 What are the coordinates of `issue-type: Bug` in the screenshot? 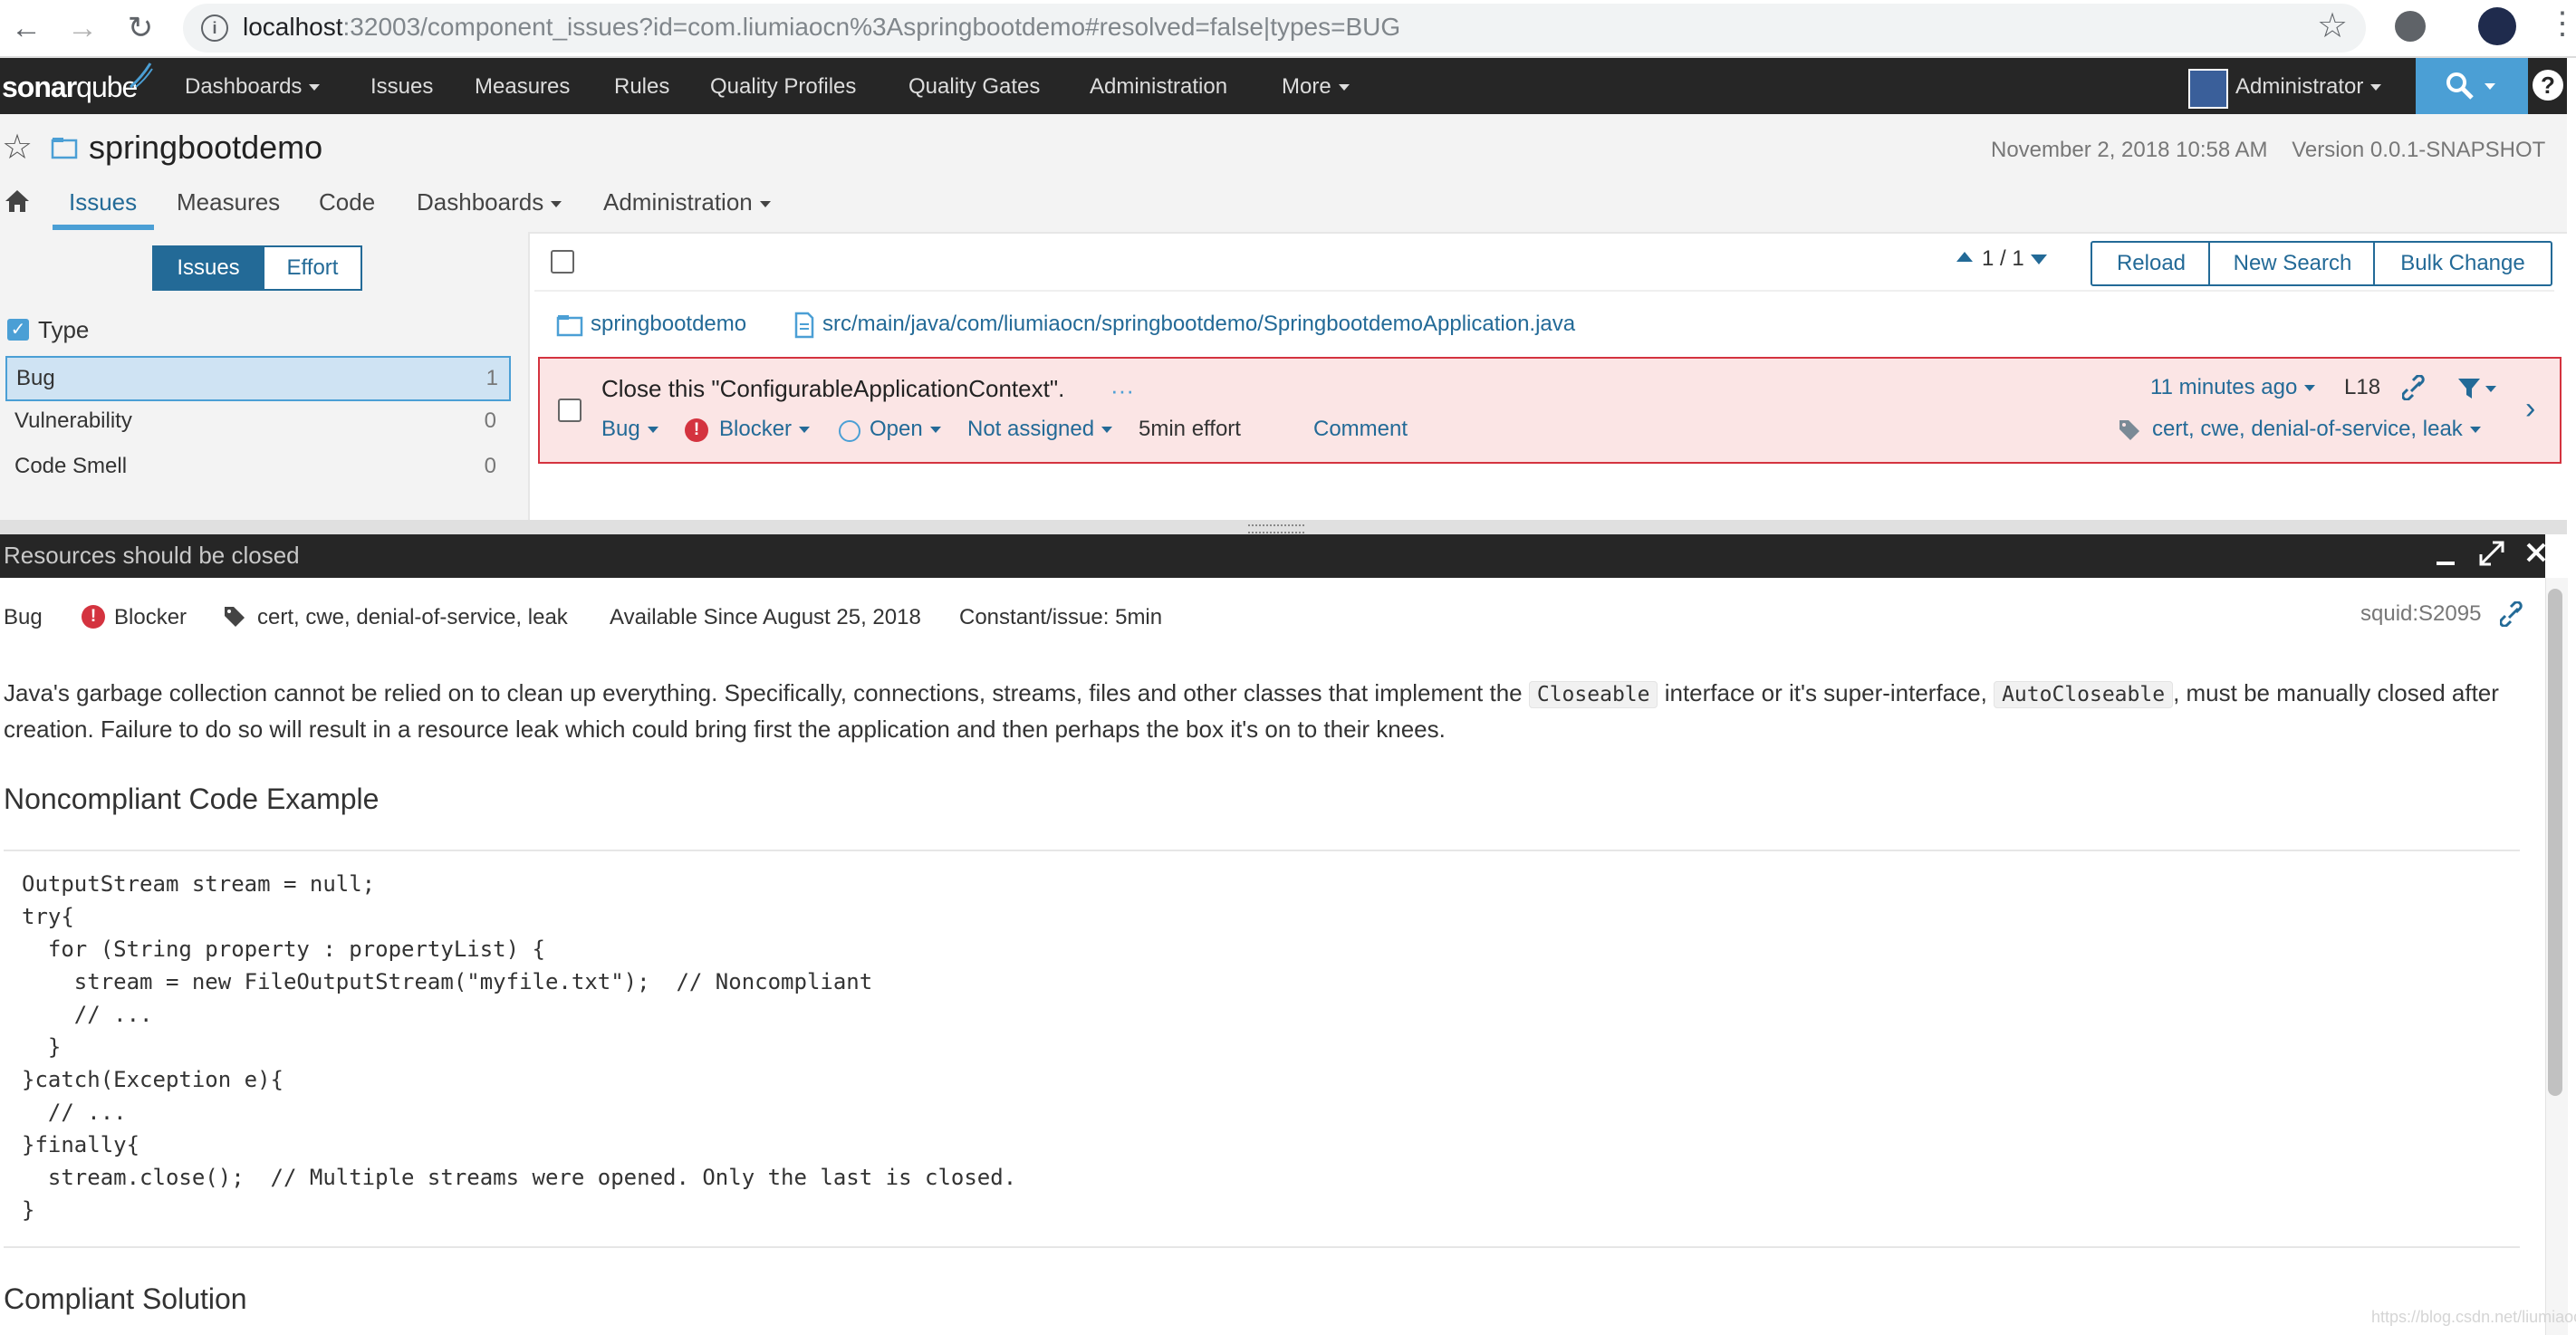 It's located at (629, 430).